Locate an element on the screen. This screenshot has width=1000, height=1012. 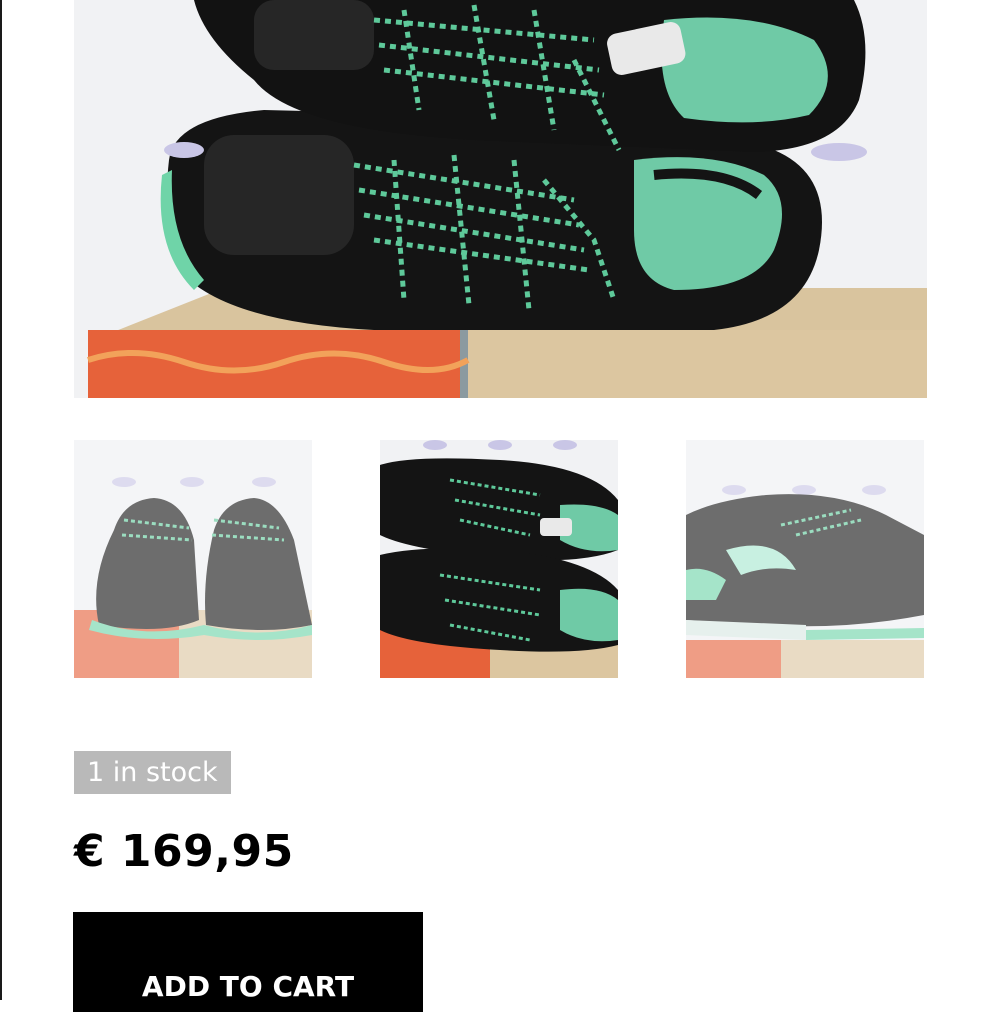
page-edge-divider is located at coordinates (1, 500).